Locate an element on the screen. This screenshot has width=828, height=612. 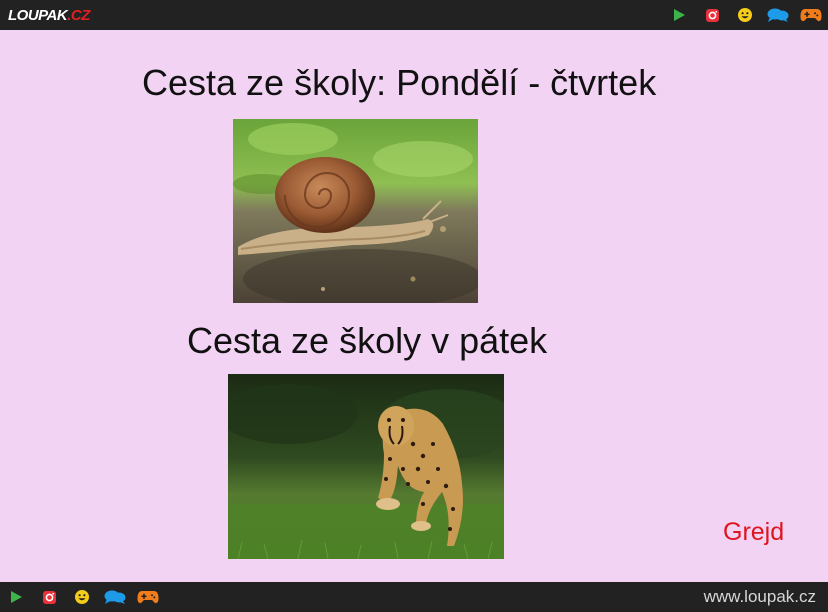
bottom-icon-links is located at coordinates (87, 597).